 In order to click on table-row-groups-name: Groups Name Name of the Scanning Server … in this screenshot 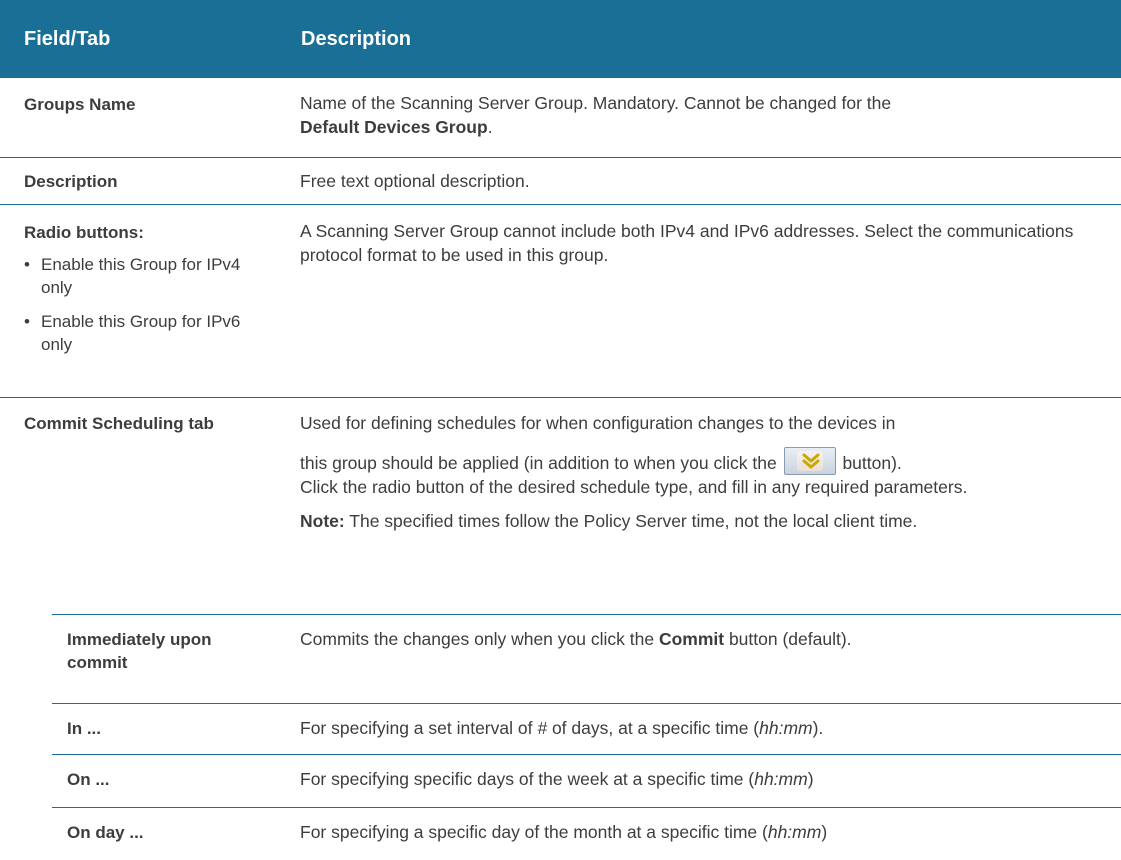, I will do `click(560, 117)`.